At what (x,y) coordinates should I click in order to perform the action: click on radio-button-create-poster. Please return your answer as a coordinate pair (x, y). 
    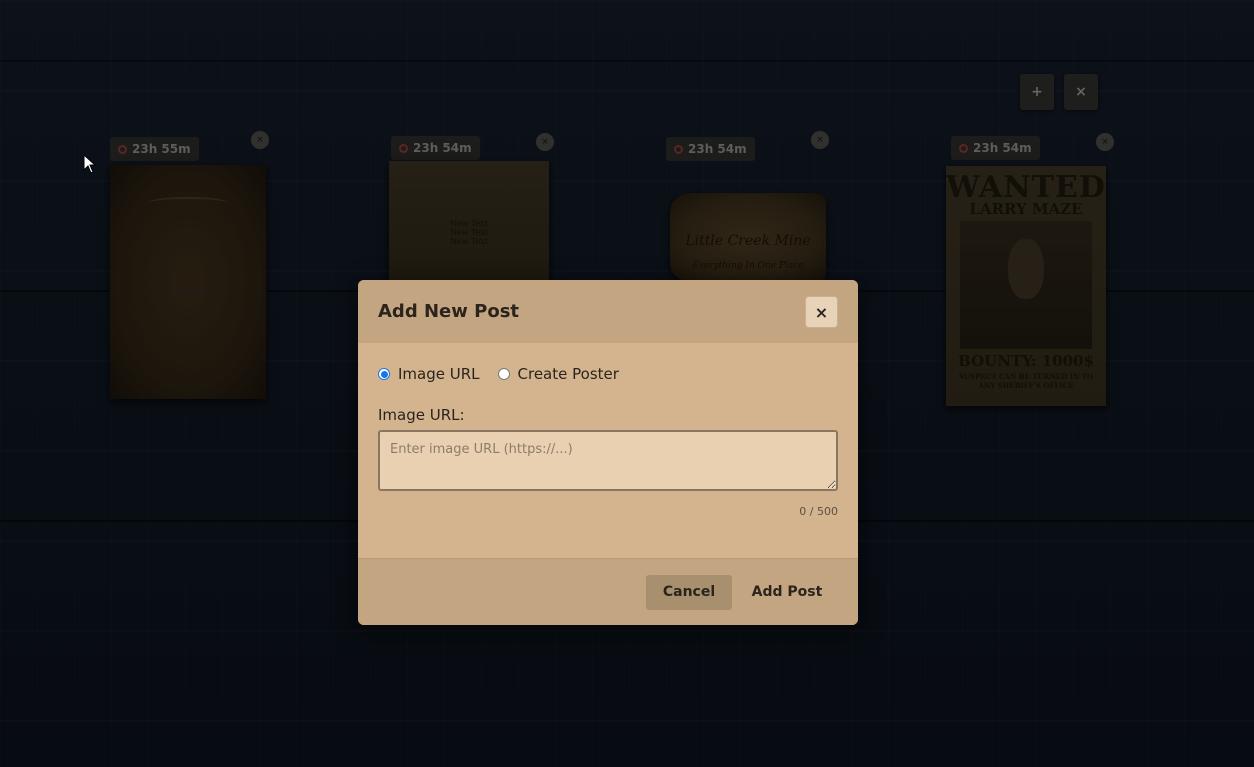
    Looking at the image, I should click on (503, 374).